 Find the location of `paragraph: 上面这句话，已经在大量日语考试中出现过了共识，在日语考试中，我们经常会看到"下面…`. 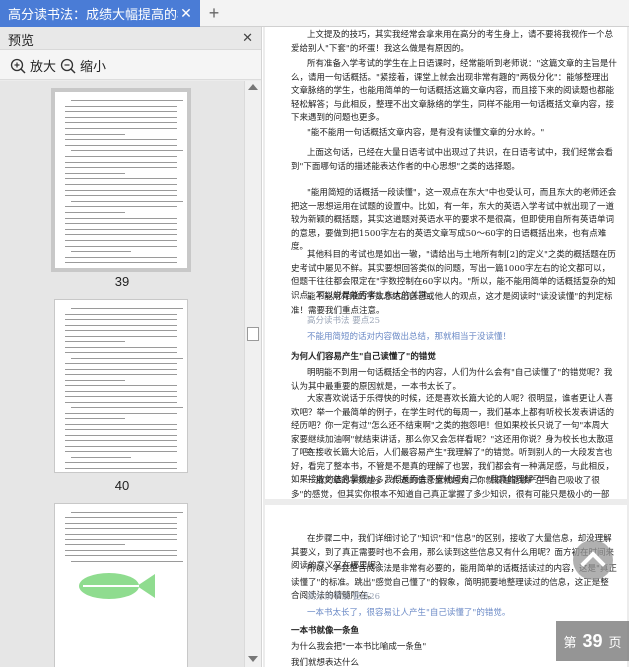

paragraph: 上面这句话，已经在大量日语考试中出现过了共识，在日语考试中，我们经常会看到"下面… is located at coordinates (452, 160).